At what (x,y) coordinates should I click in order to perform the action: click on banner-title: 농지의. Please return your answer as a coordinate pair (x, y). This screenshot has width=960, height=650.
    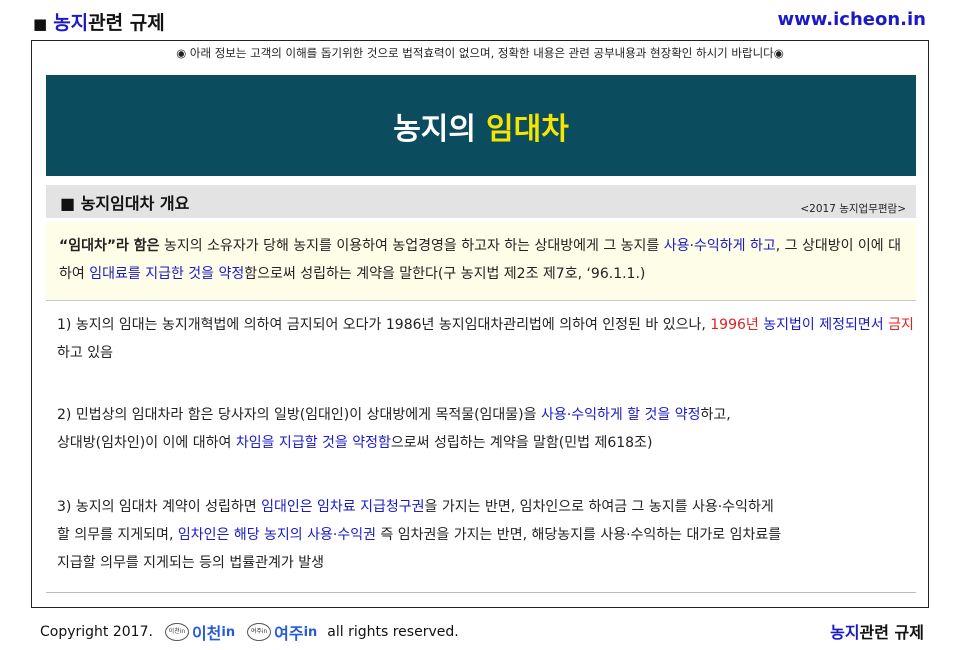
    Looking at the image, I should click on (434, 129).